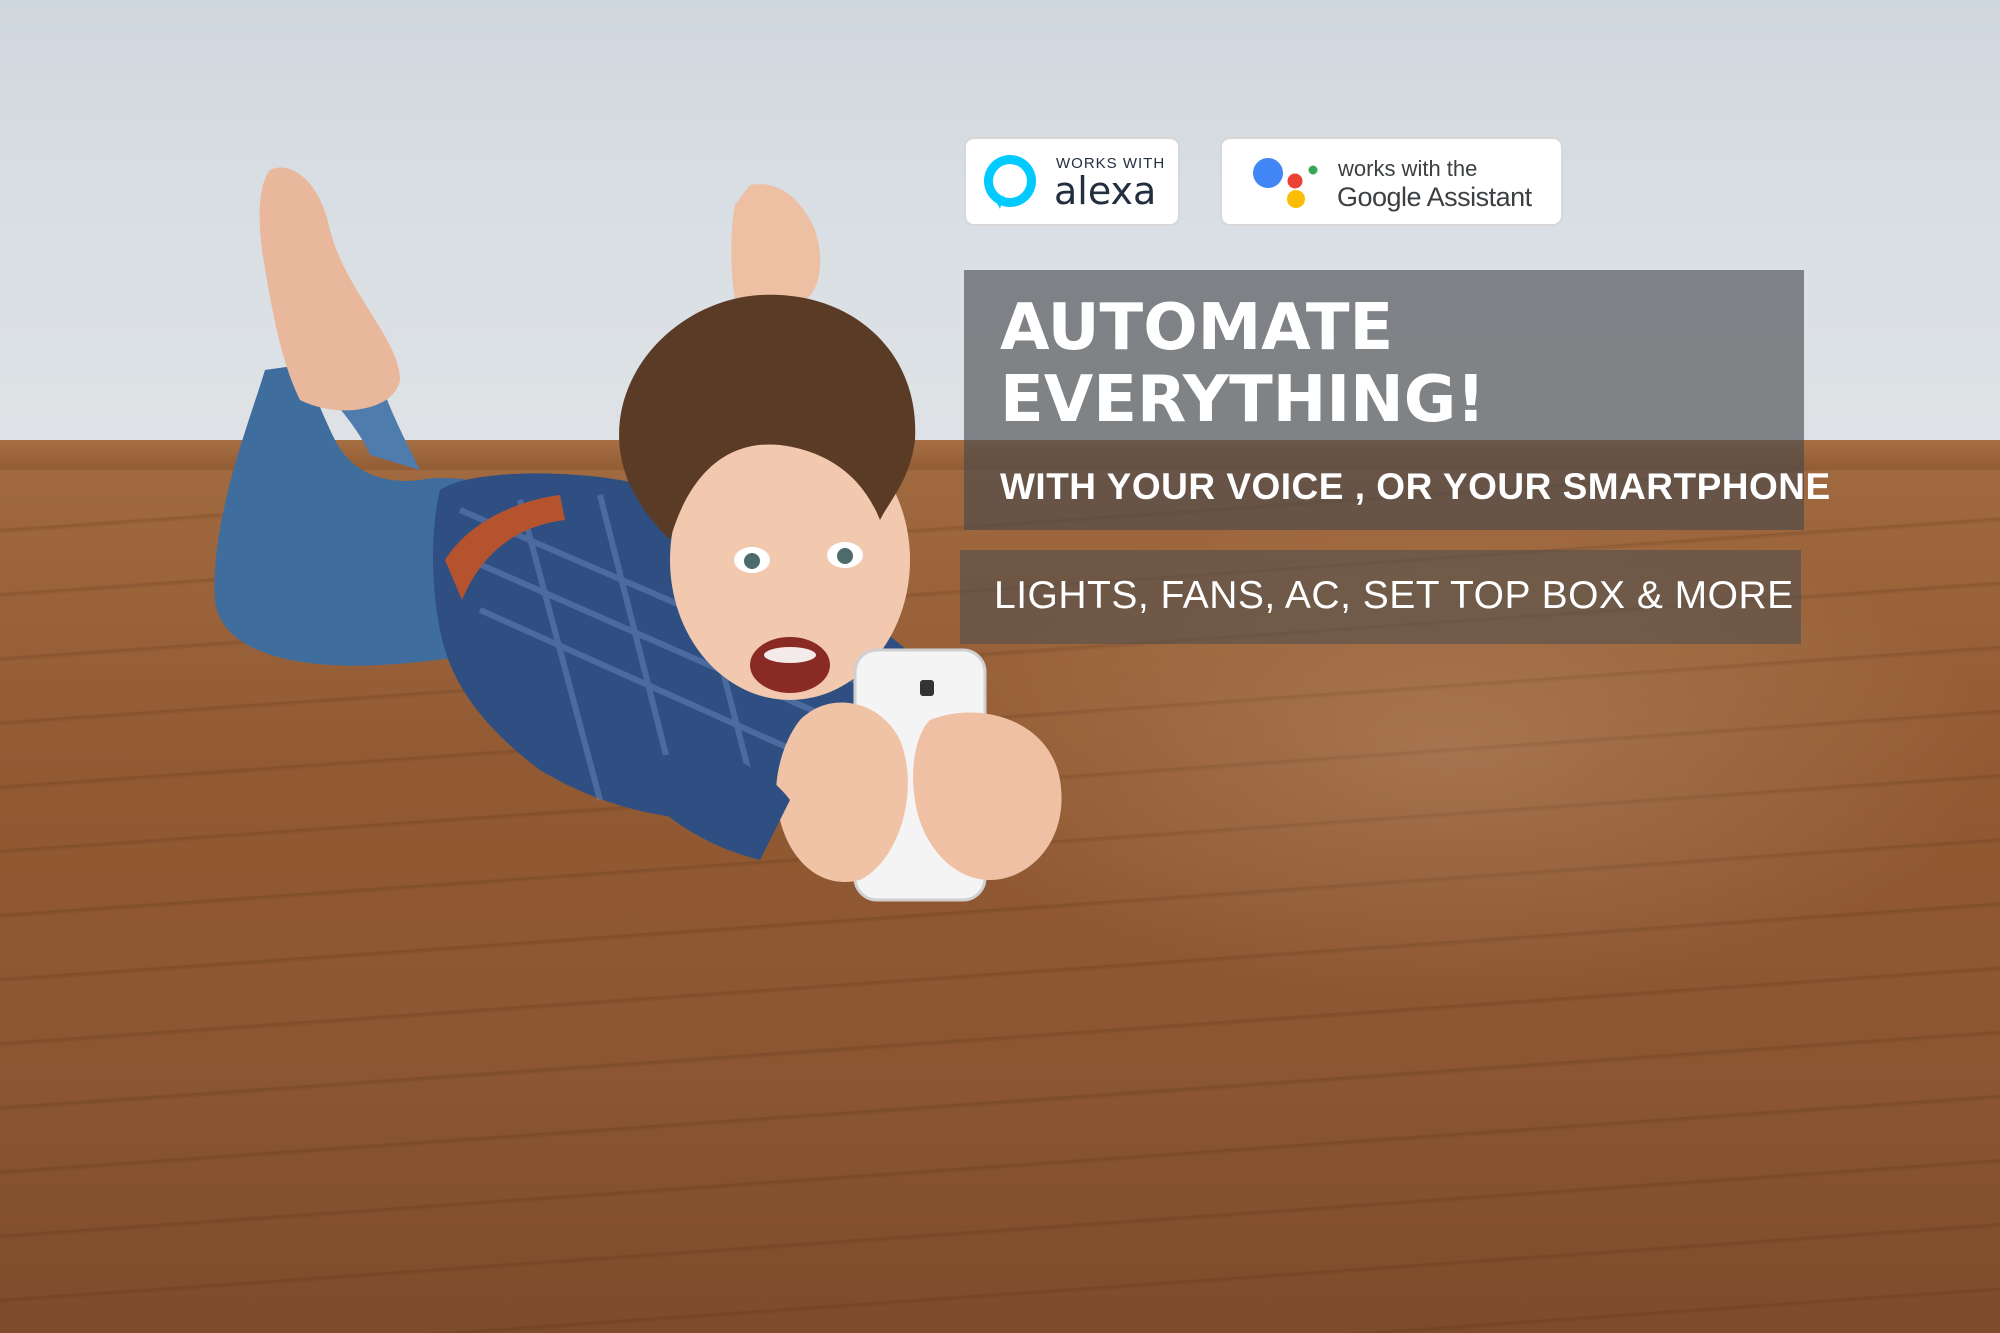 The height and width of the screenshot is (1333, 2000). What do you see at coordinates (776, 242) in the screenshot?
I see `right-foot` at bounding box center [776, 242].